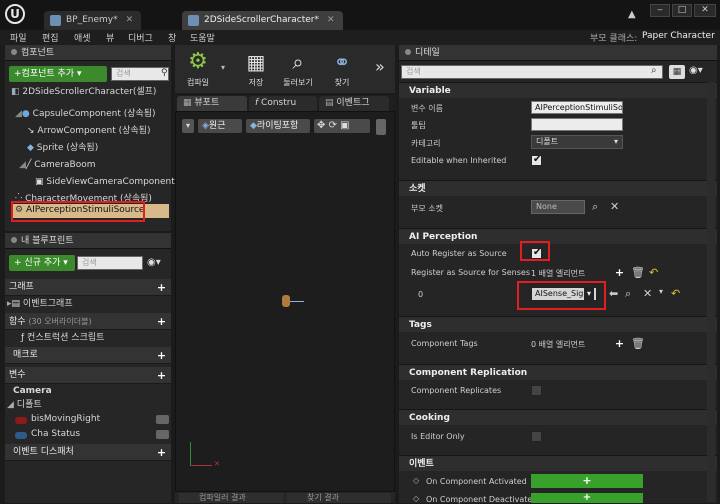  I want to click on components-icon, so click(14, 52).